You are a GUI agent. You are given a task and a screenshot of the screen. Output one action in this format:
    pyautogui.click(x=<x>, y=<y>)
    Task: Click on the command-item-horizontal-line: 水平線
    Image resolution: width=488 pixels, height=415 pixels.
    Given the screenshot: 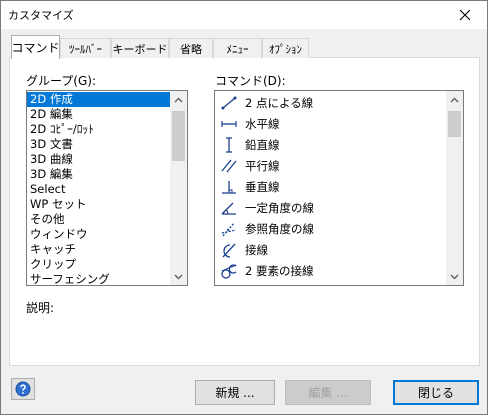 What is the action you would take?
    pyautogui.click(x=330, y=123)
    